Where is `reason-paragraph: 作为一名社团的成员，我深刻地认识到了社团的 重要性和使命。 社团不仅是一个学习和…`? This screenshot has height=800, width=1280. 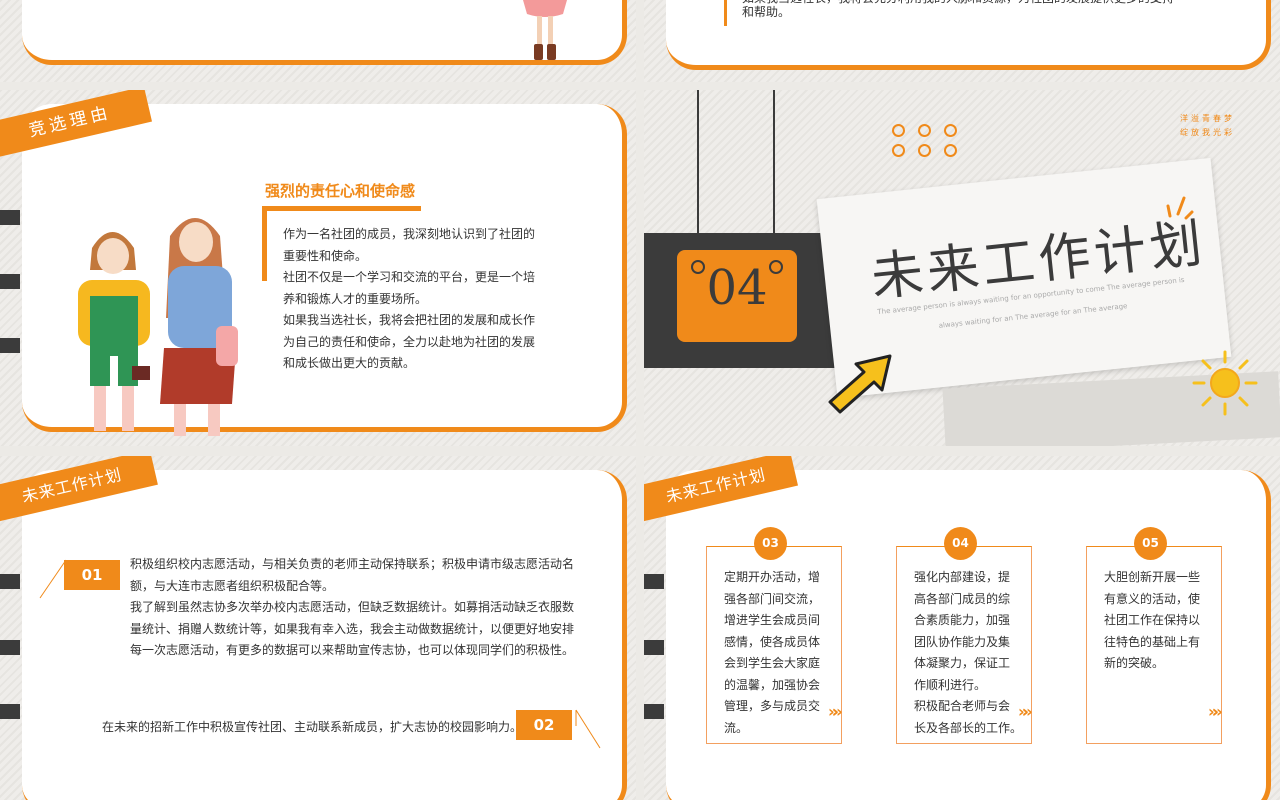 reason-paragraph: 作为一名社团的成员，我深刻地认识到了社团的 重要性和使命。 社团不仅是一个学习和… is located at coordinates (433, 299).